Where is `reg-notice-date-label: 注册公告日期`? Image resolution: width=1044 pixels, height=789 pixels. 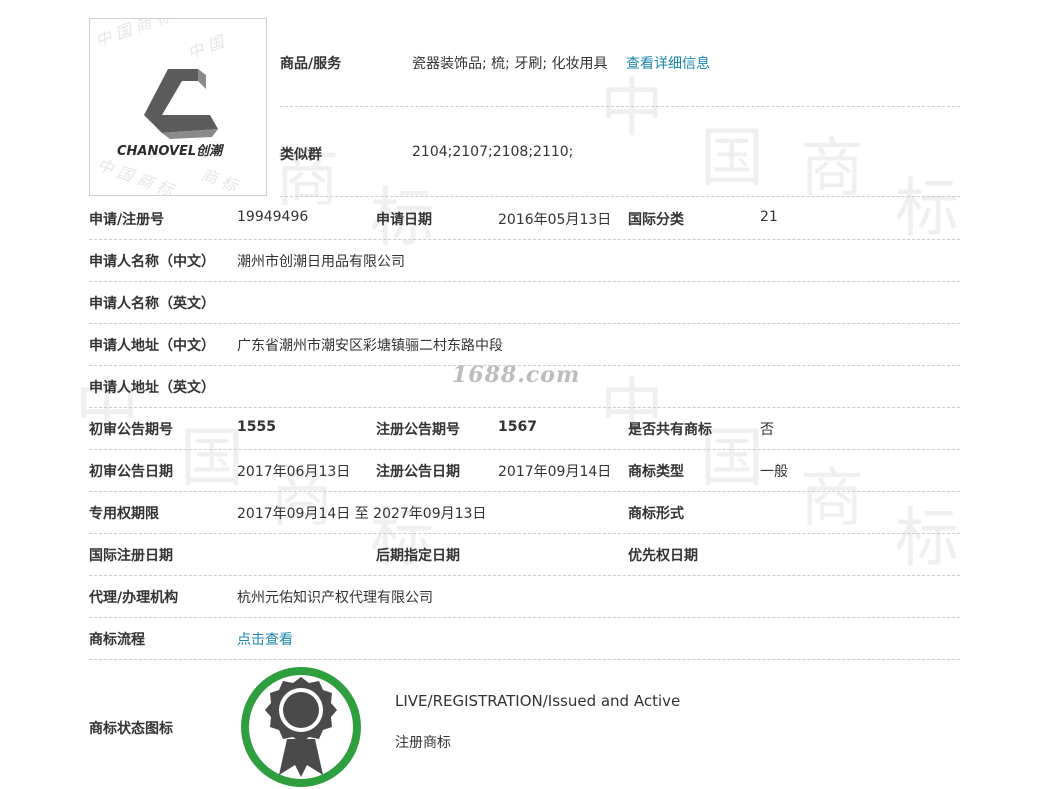 reg-notice-date-label: 注册公告日期 is located at coordinates (418, 472).